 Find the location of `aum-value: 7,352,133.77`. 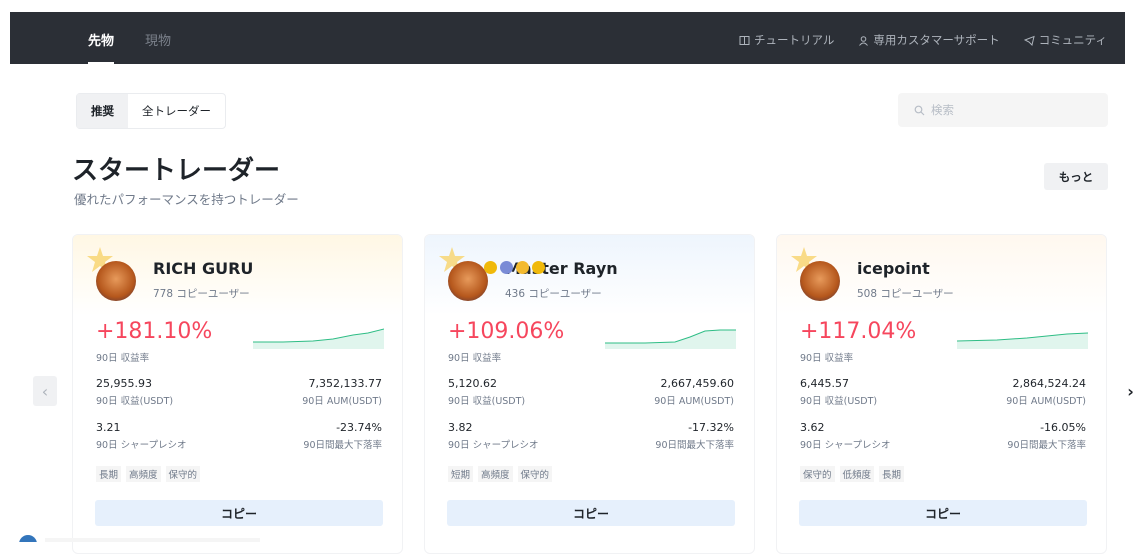

aum-value: 7,352,133.77 is located at coordinates (345, 383).